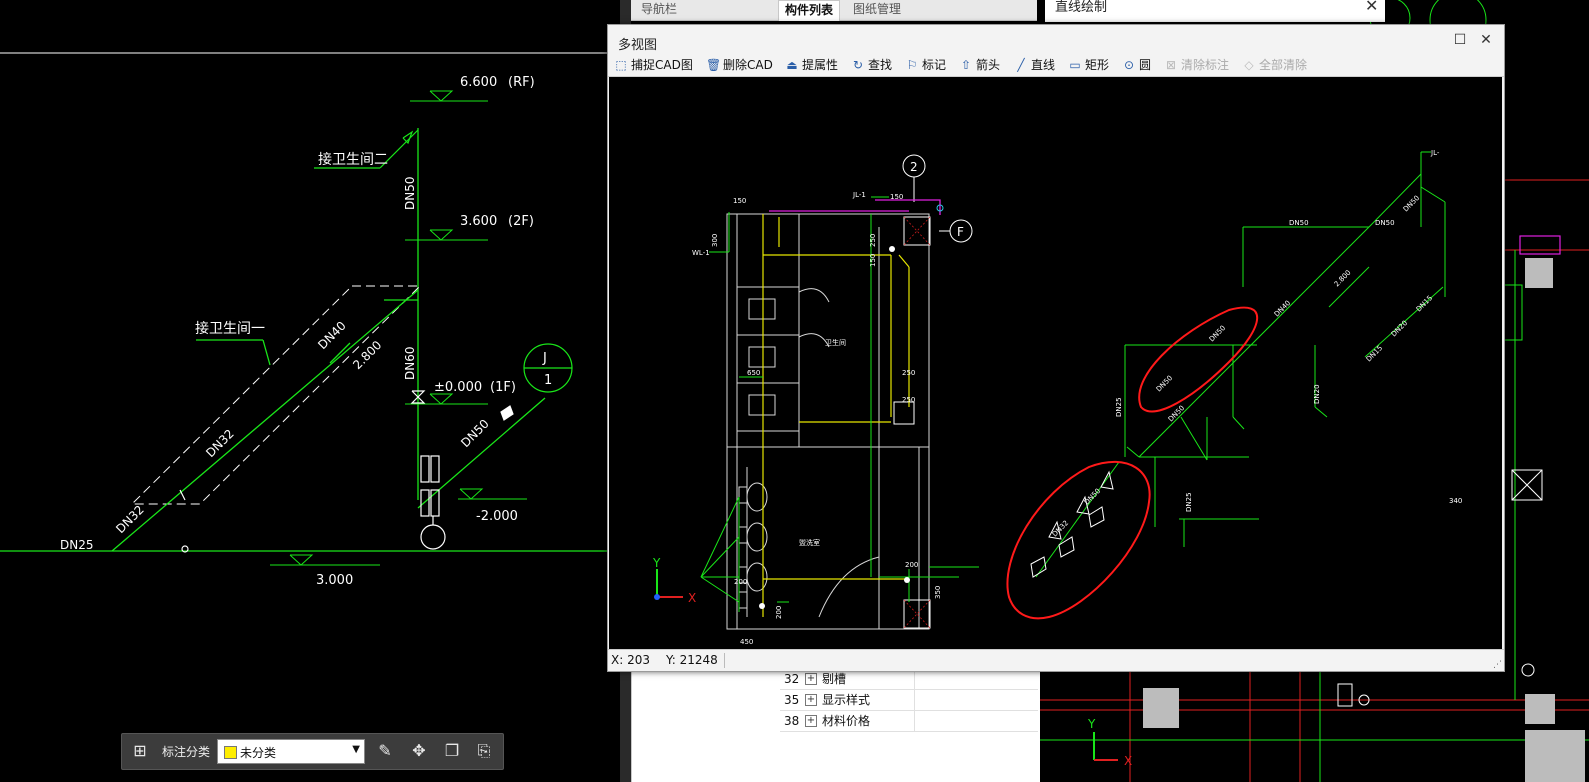  Describe the element at coordinates (1249, 65) in the screenshot. I see `eraser-icon: ◇` at that location.